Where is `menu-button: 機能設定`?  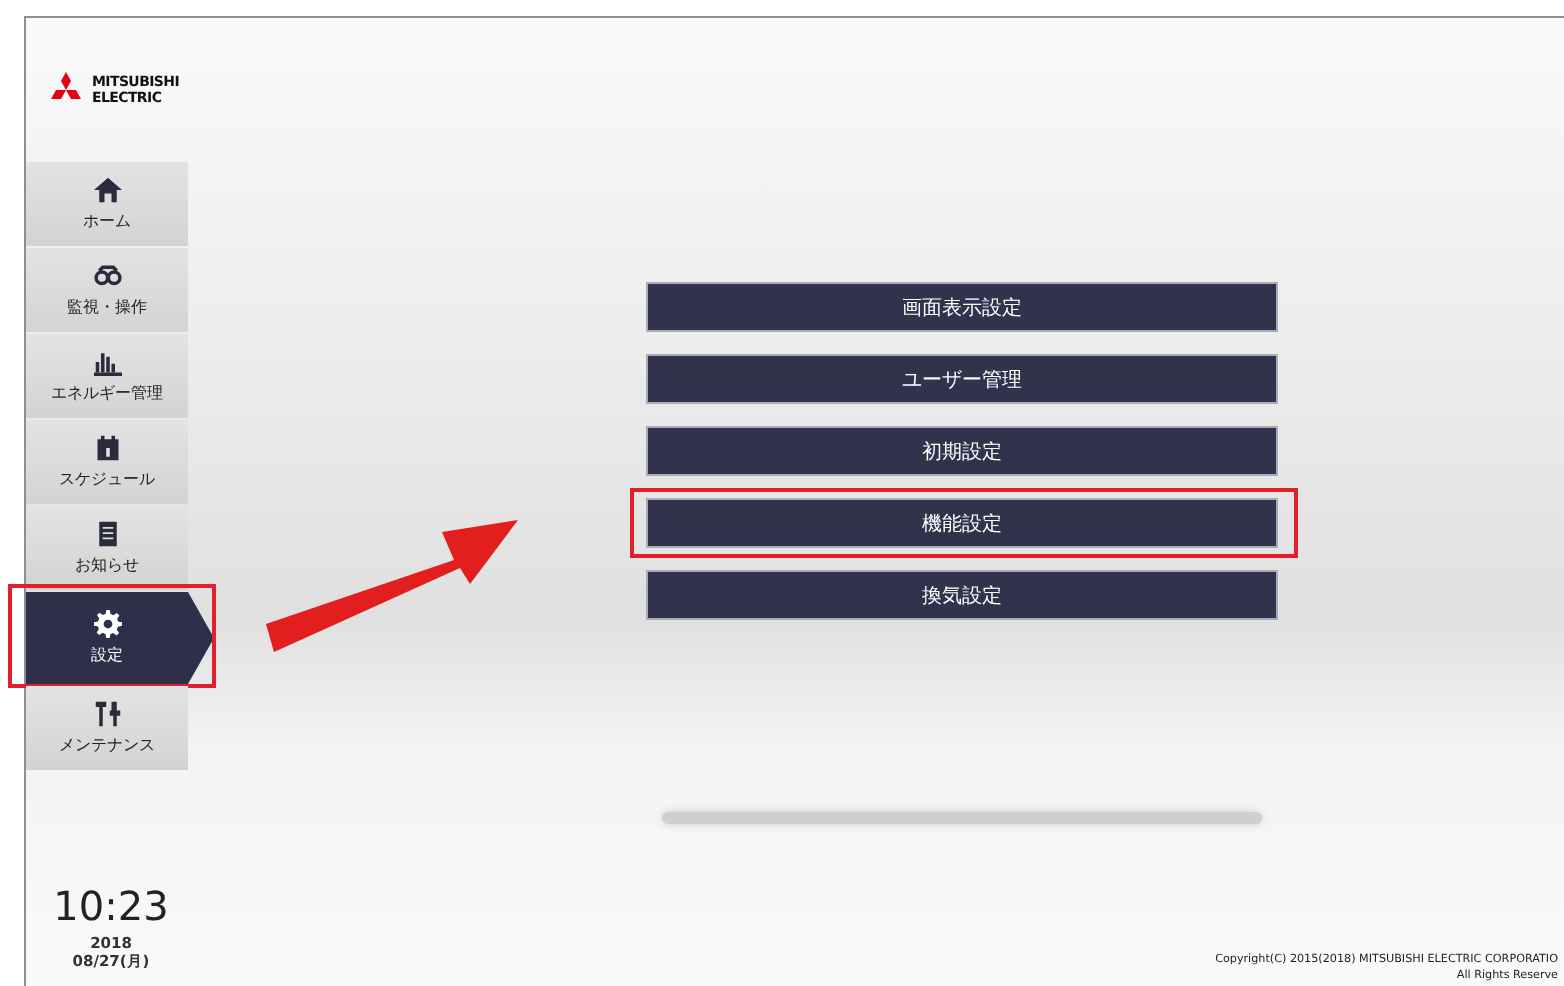 menu-button: 機能設定 is located at coordinates (962, 523).